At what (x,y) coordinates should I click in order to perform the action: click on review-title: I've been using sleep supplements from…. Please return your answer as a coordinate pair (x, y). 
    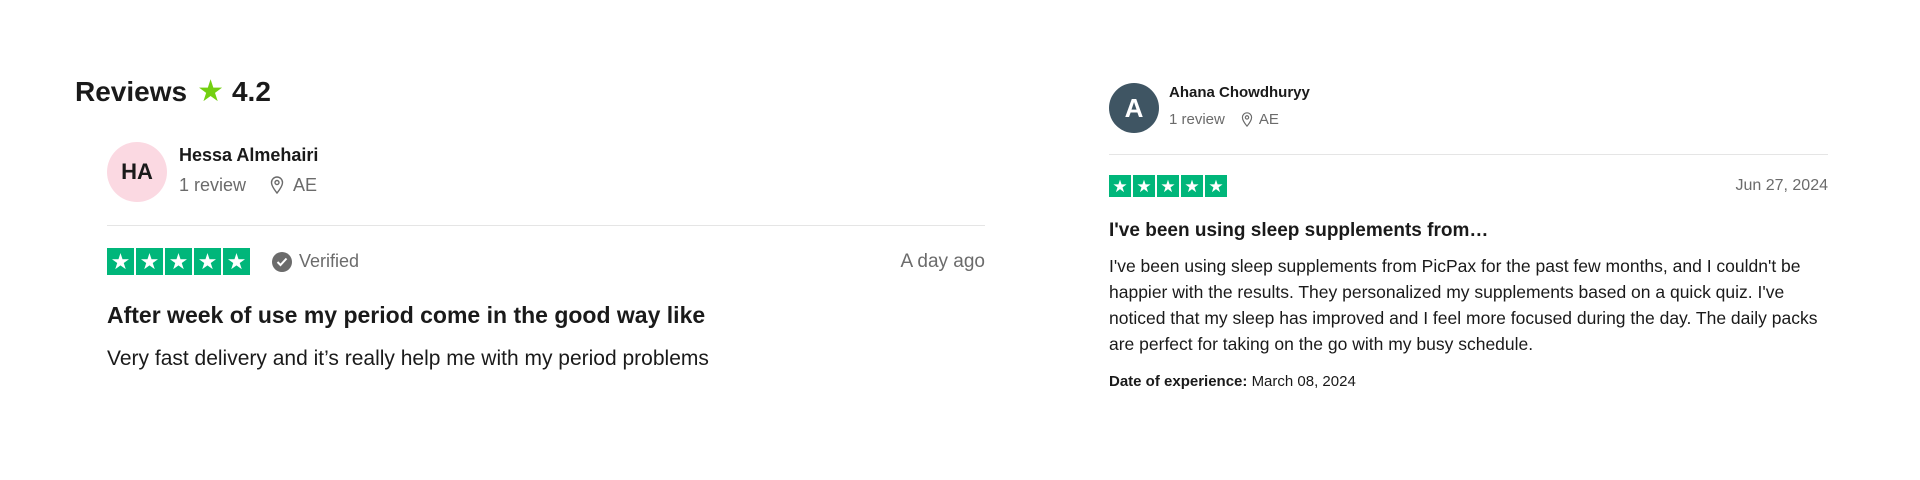
    Looking at the image, I should click on (1468, 231).